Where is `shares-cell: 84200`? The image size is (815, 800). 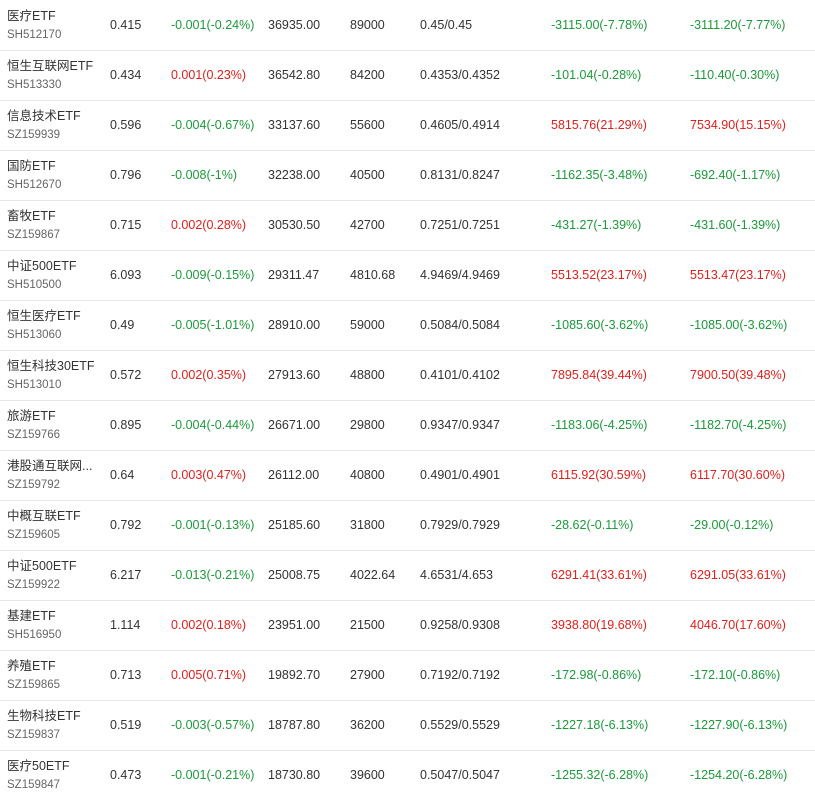
shares-cell: 84200 is located at coordinates (367, 75).